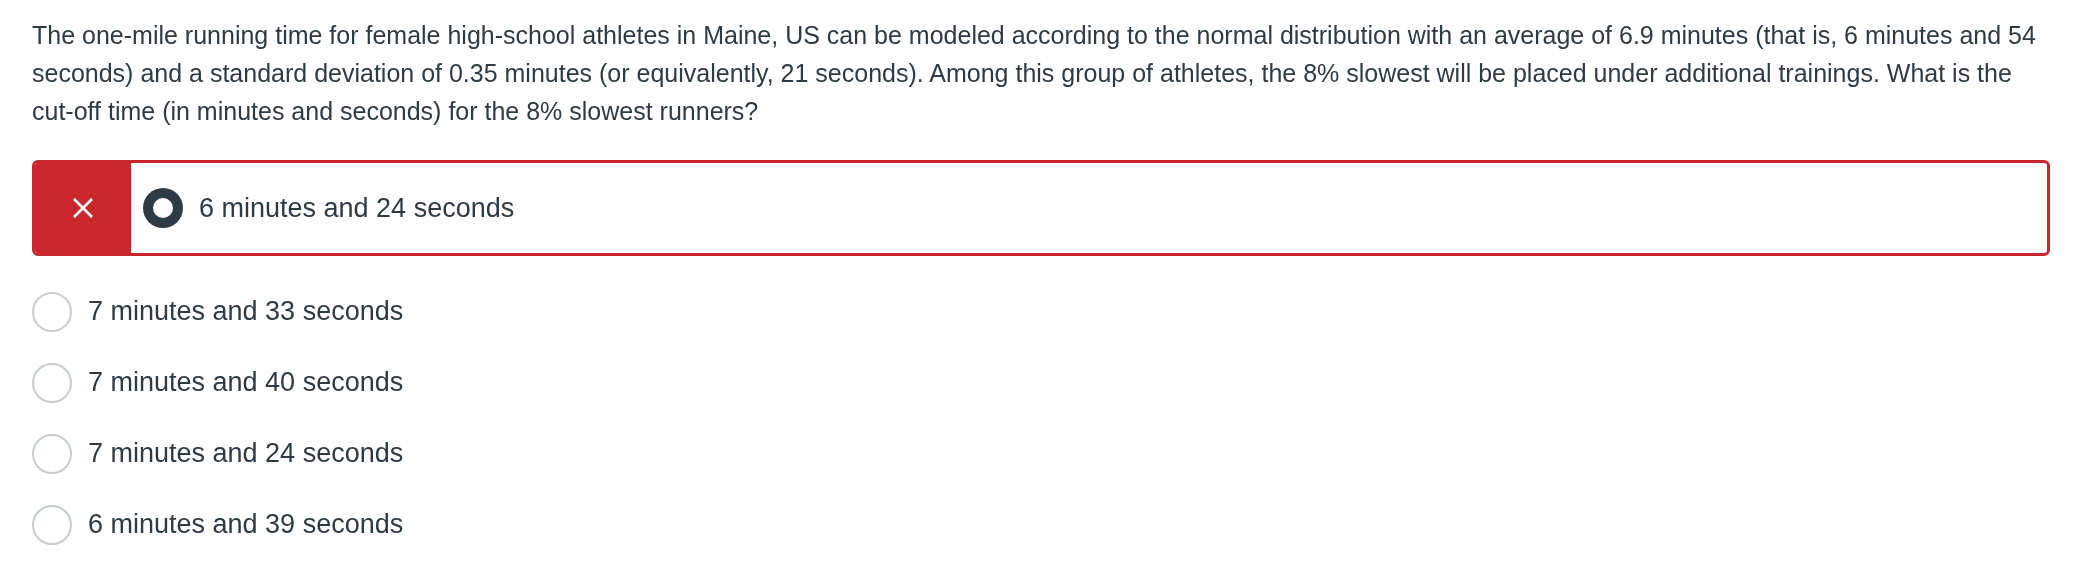 The image size is (2080, 572). I want to click on close-icon, so click(83, 208).